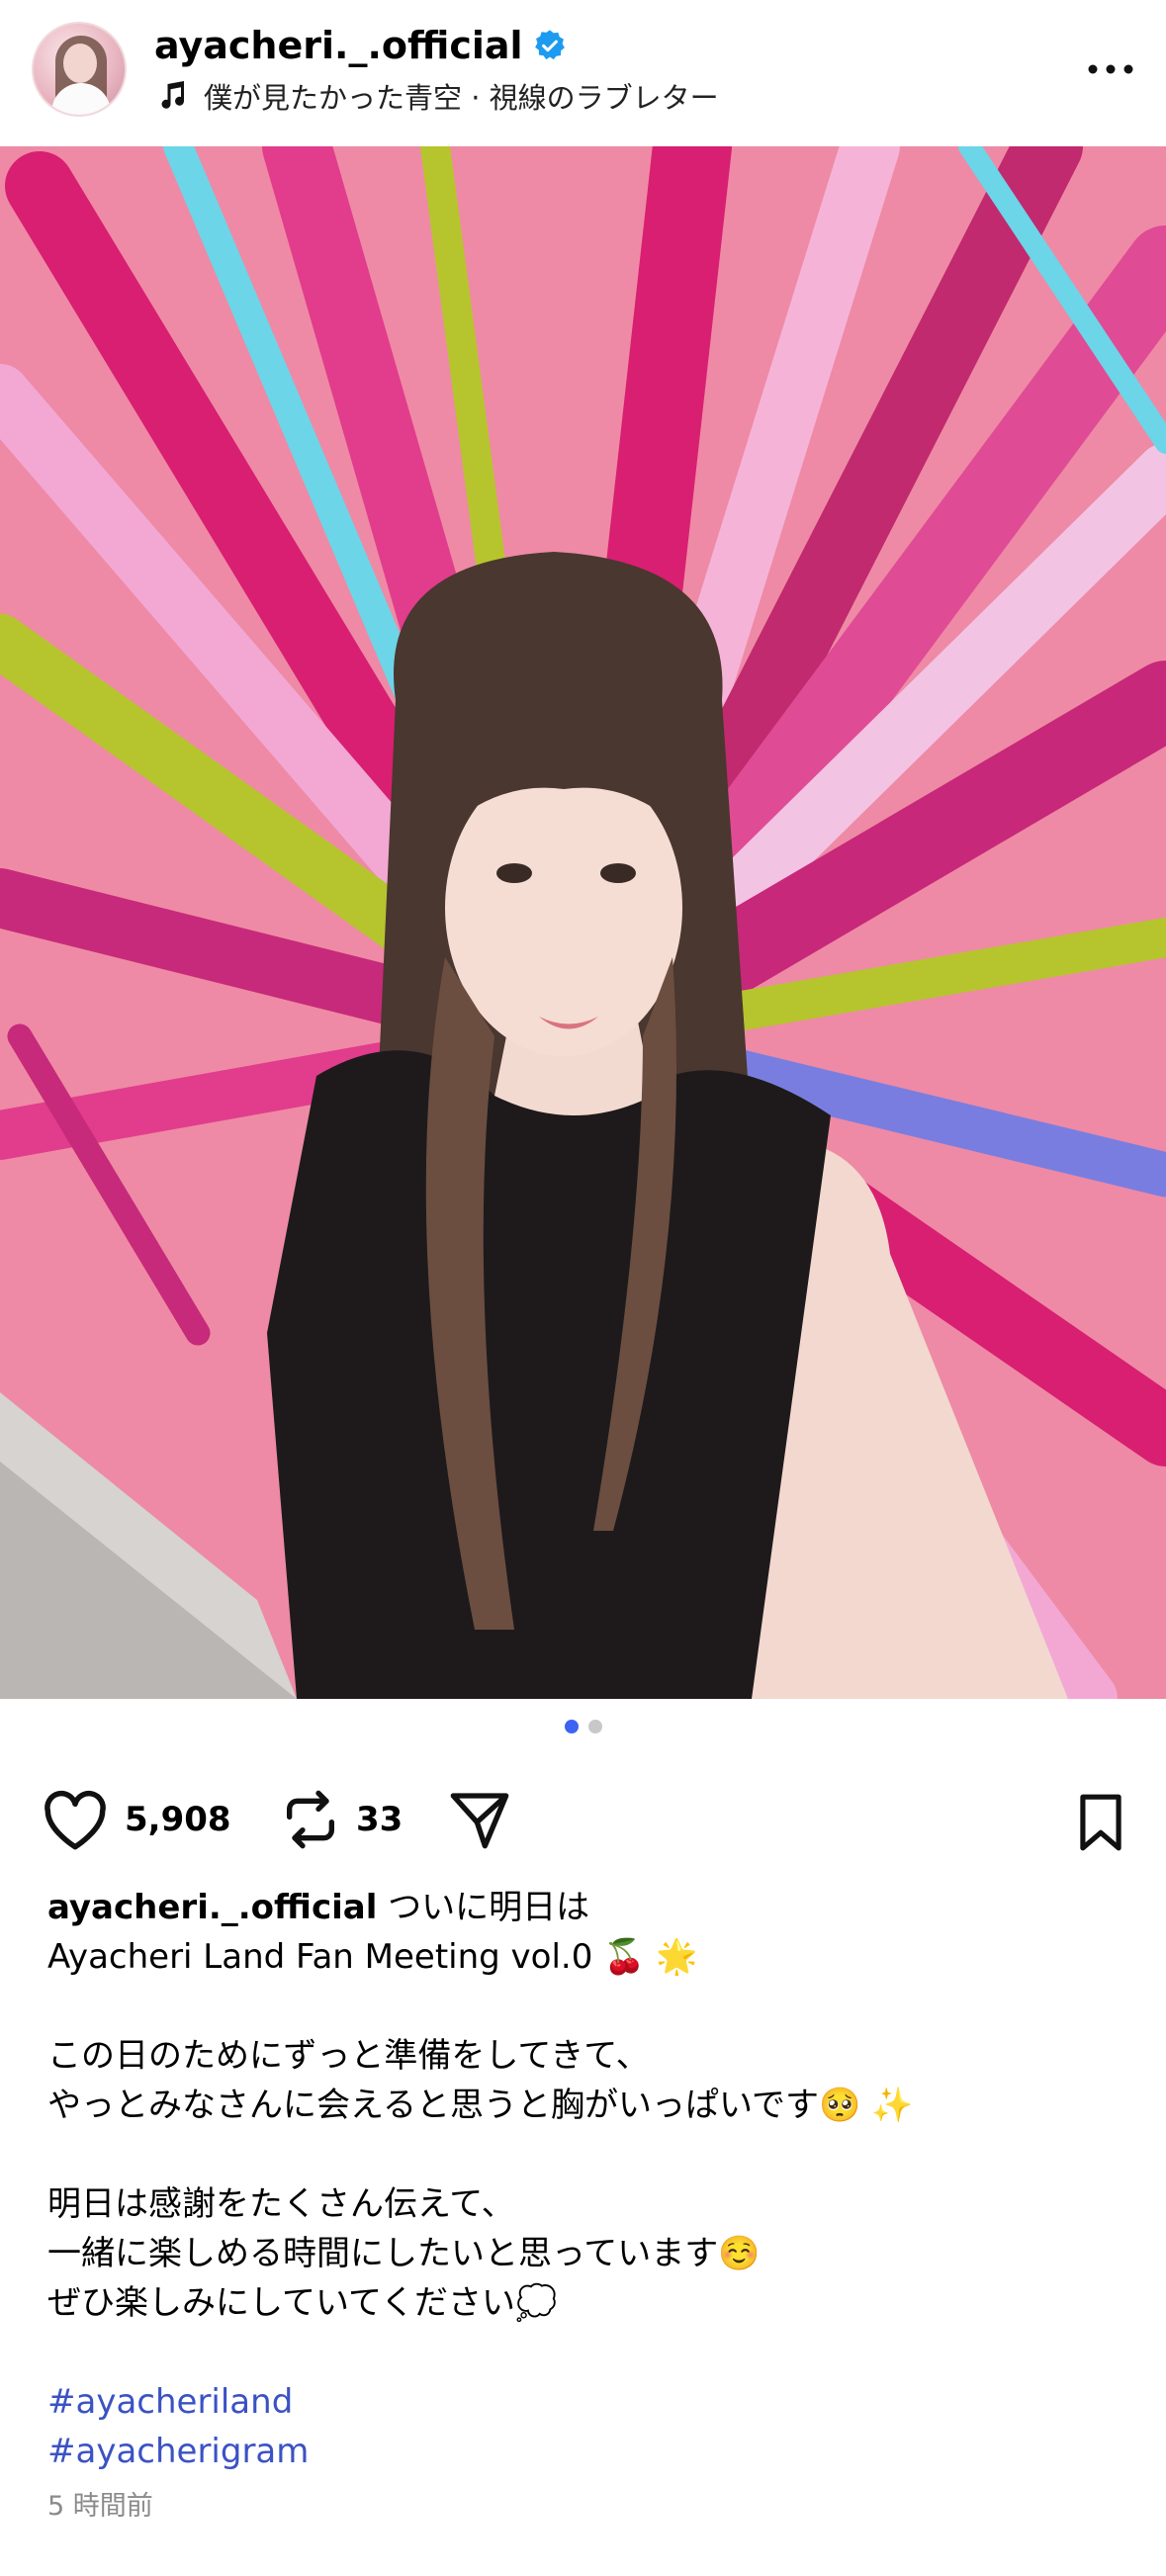  Describe the element at coordinates (480, 2105) in the screenshot. I see `caption-line-4: やっとみなさんに会えると思うと胸がいっぱいです🥺 ✨` at that location.